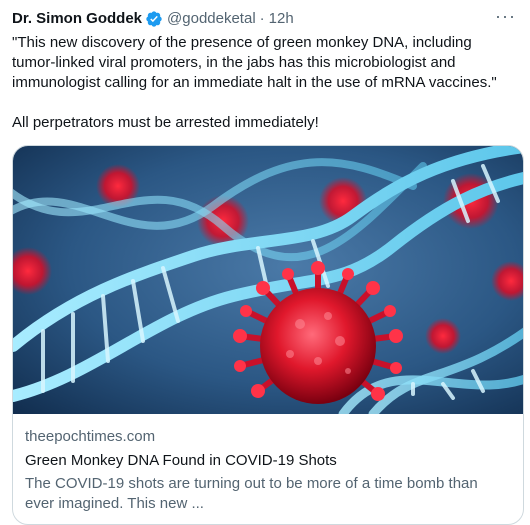 The image size is (530, 525). What do you see at coordinates (281, 19) in the screenshot?
I see `tweet-time: 12h` at bounding box center [281, 19].